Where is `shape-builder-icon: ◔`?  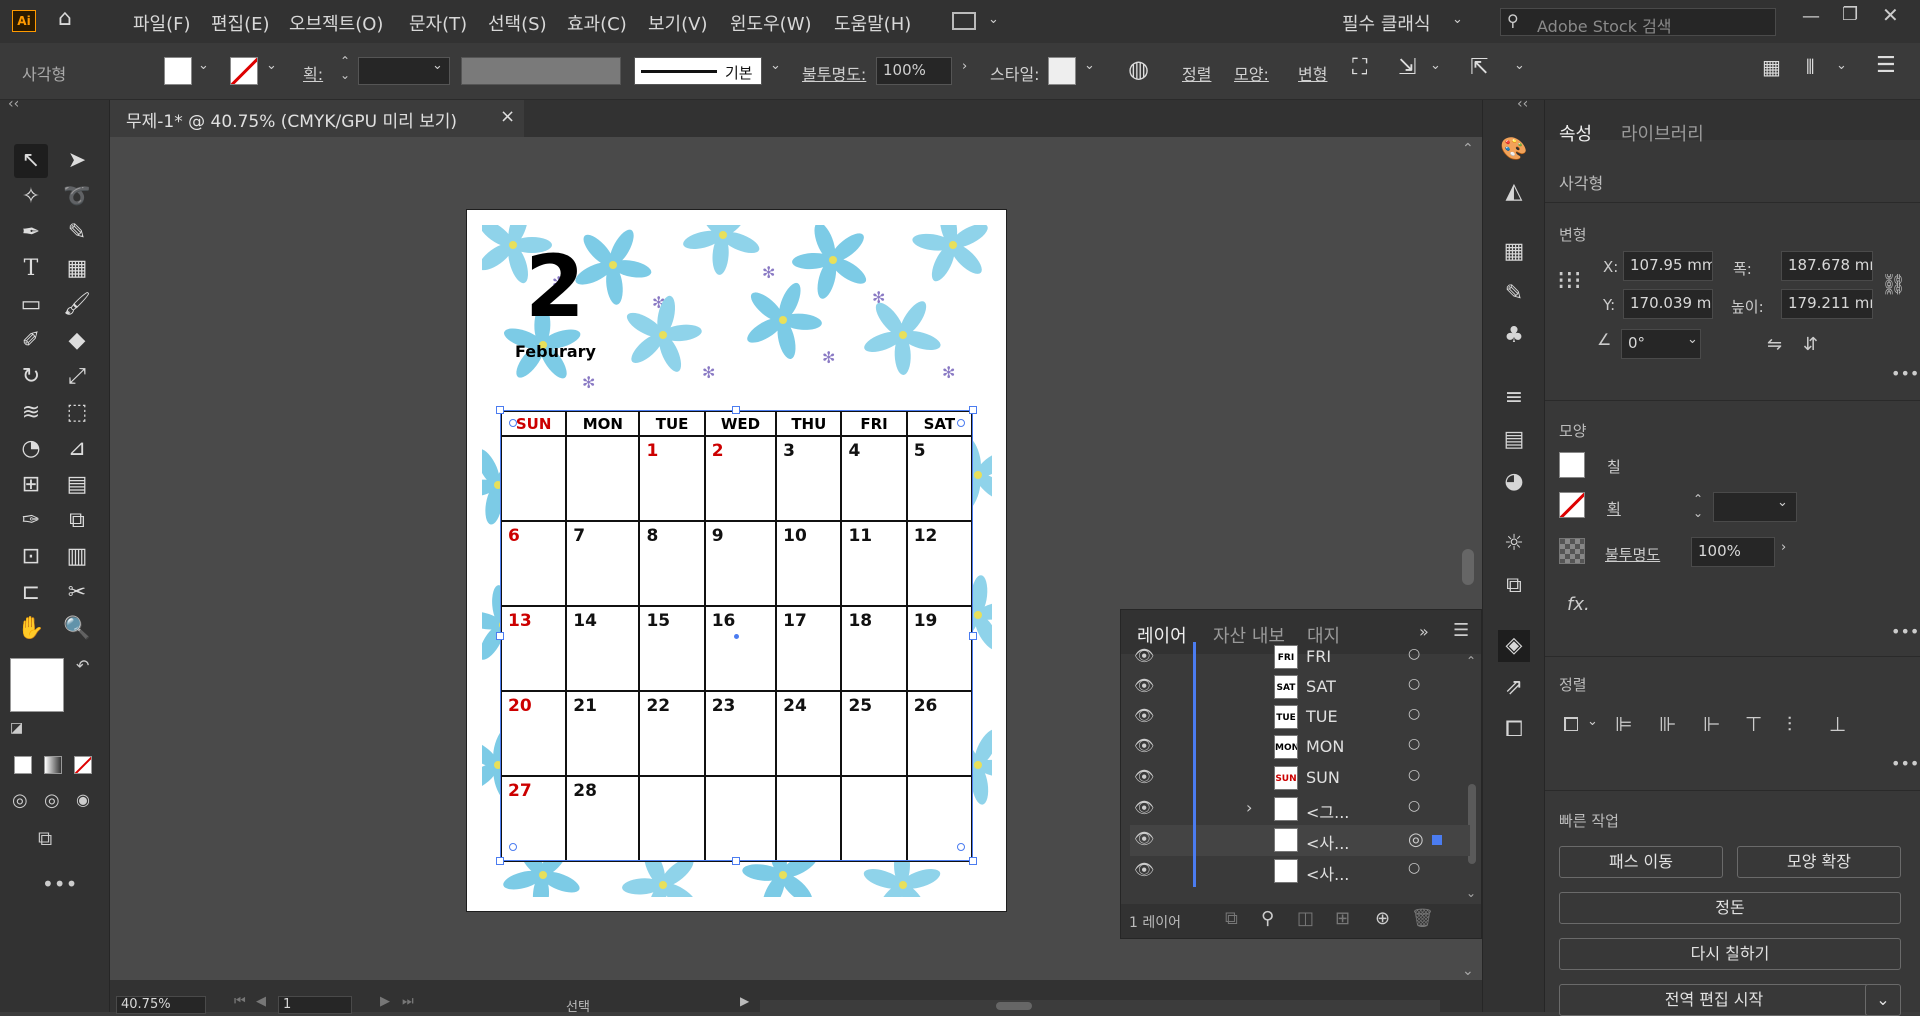 shape-builder-icon: ◔ is located at coordinates (31, 449).